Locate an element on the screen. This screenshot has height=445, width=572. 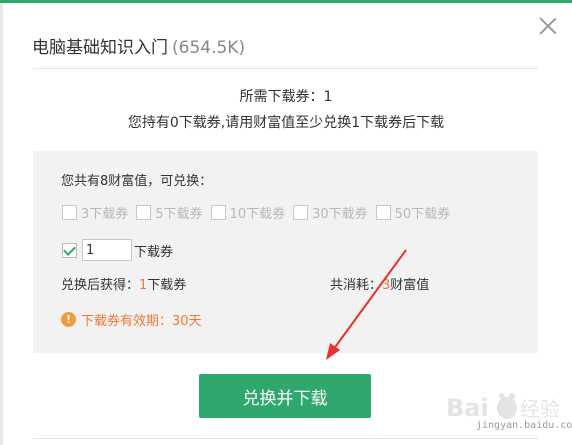
custom-amount-unit: 下载券 is located at coordinates (154, 252).